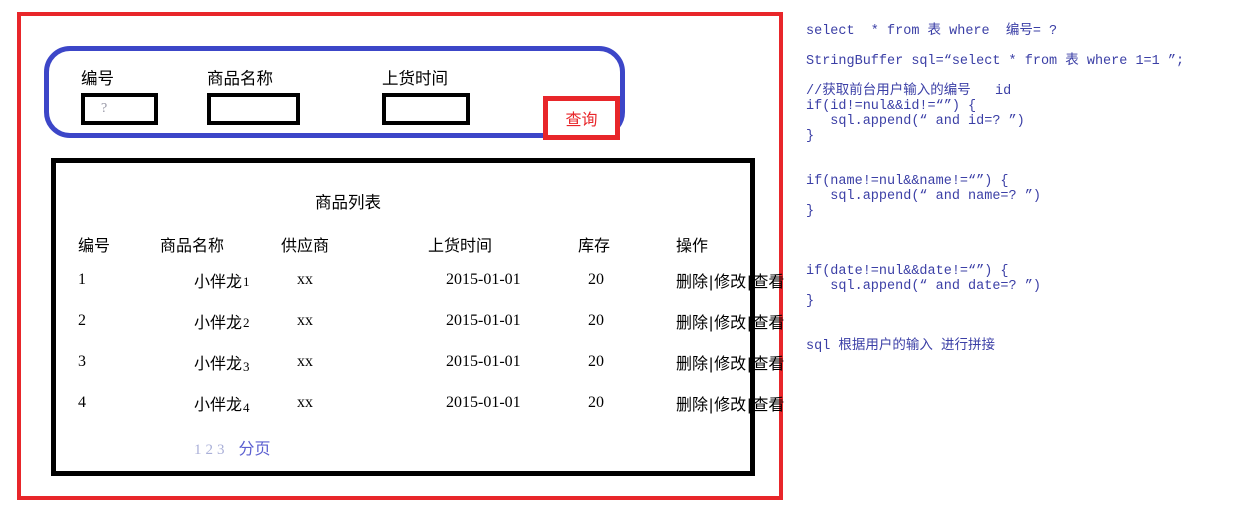 Image resolution: width=1235 pixels, height=532 pixels. What do you see at coordinates (240, 79) in the screenshot?
I see `field-label-name: 商品名称` at bounding box center [240, 79].